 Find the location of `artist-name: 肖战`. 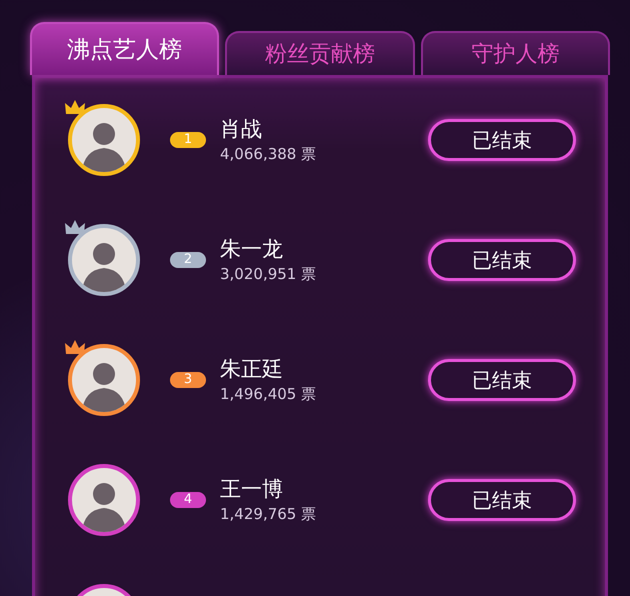

artist-name: 肖战 is located at coordinates (241, 129).